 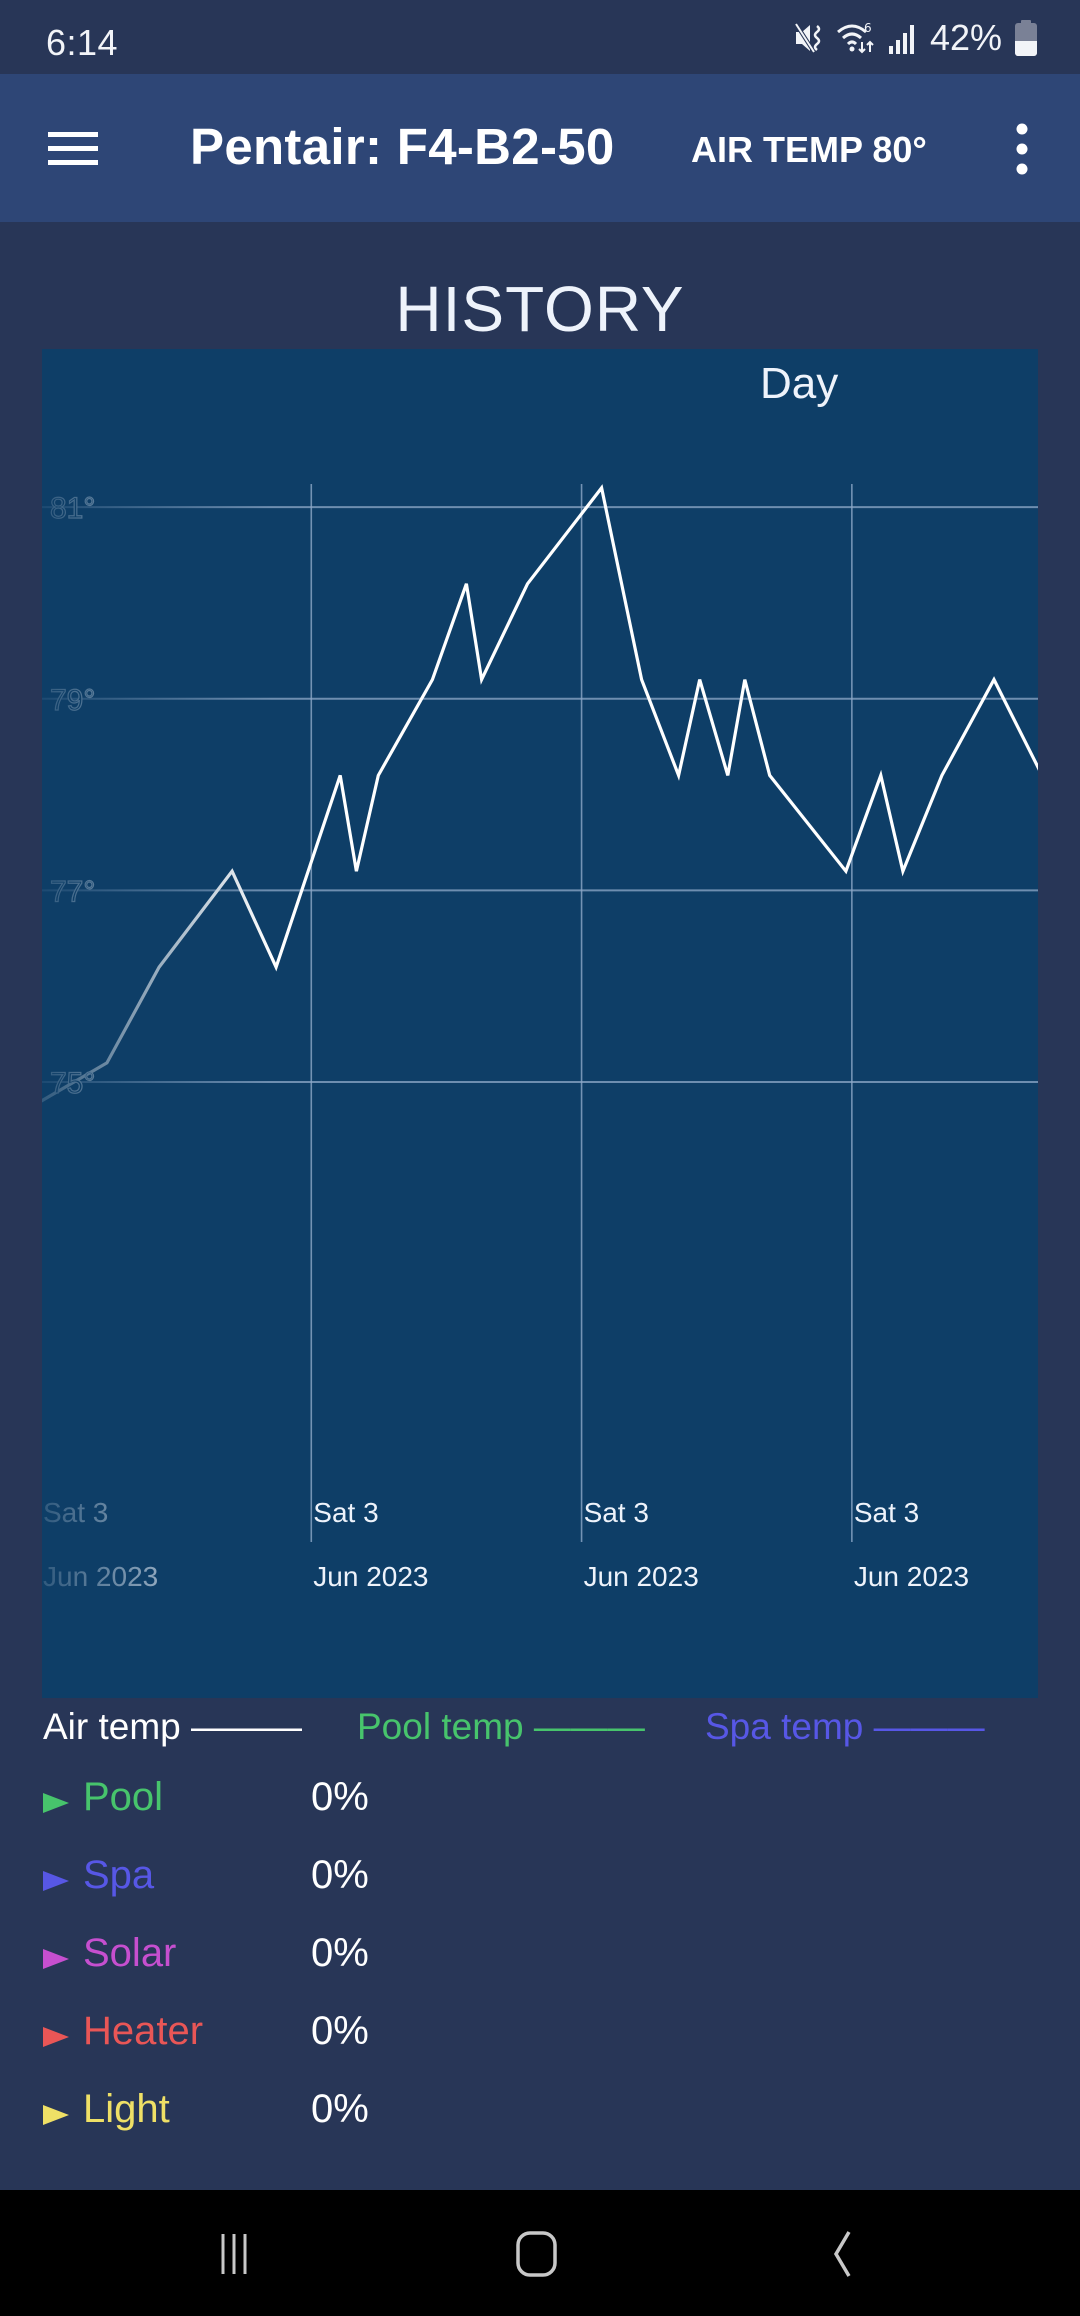 What do you see at coordinates (855, 37) in the screenshot?
I see `wifi-6-icon: 6` at bounding box center [855, 37].